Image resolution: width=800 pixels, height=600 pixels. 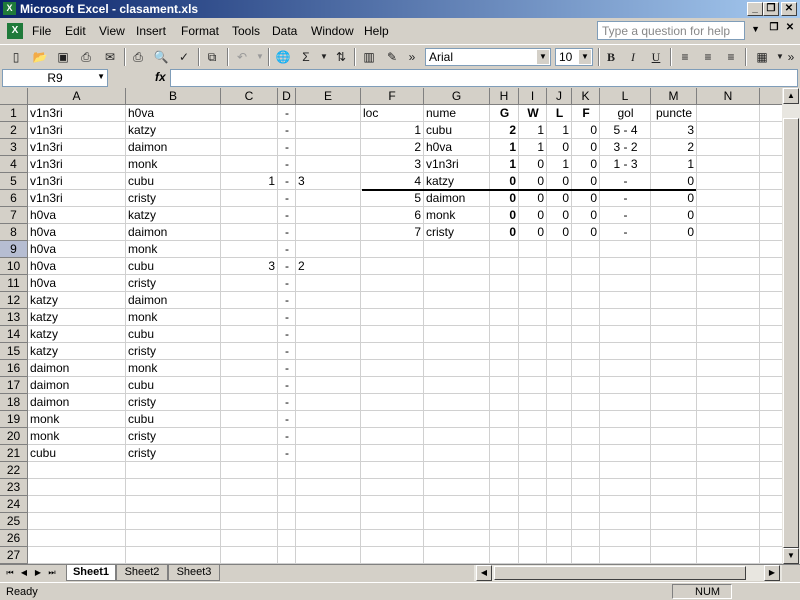 What do you see at coordinates (559, 113) in the screenshot?
I see `standings-header-L: L` at bounding box center [559, 113].